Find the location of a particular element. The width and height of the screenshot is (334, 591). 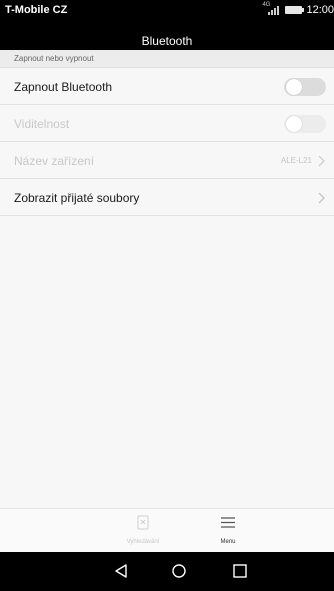

search-button: Vyhledávání is located at coordinates (143, 530).